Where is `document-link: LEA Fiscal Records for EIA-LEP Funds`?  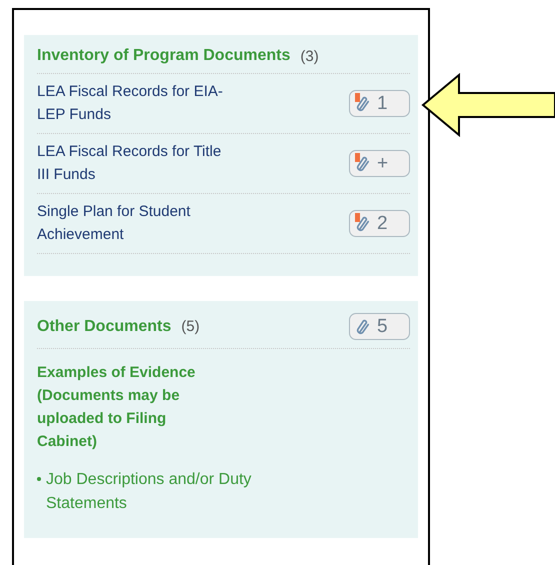 document-link: LEA Fiscal Records for EIA-LEP Funds is located at coordinates (132, 103).